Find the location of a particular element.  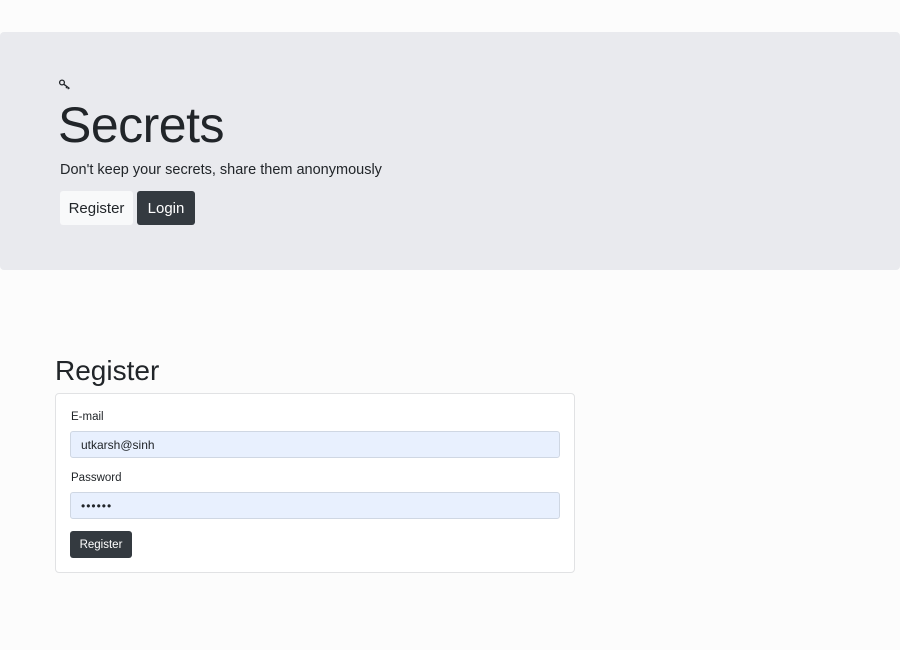

login-nav-button: Login is located at coordinates (166, 208).